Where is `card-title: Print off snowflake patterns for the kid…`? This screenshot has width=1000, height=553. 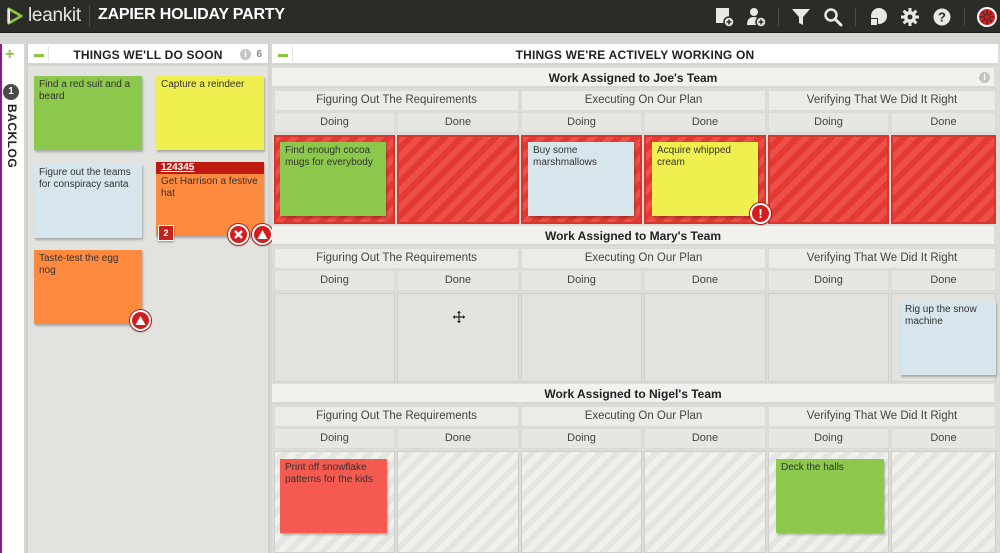
card-title: Print off snowflake patterns for the kid… is located at coordinates (329, 473).